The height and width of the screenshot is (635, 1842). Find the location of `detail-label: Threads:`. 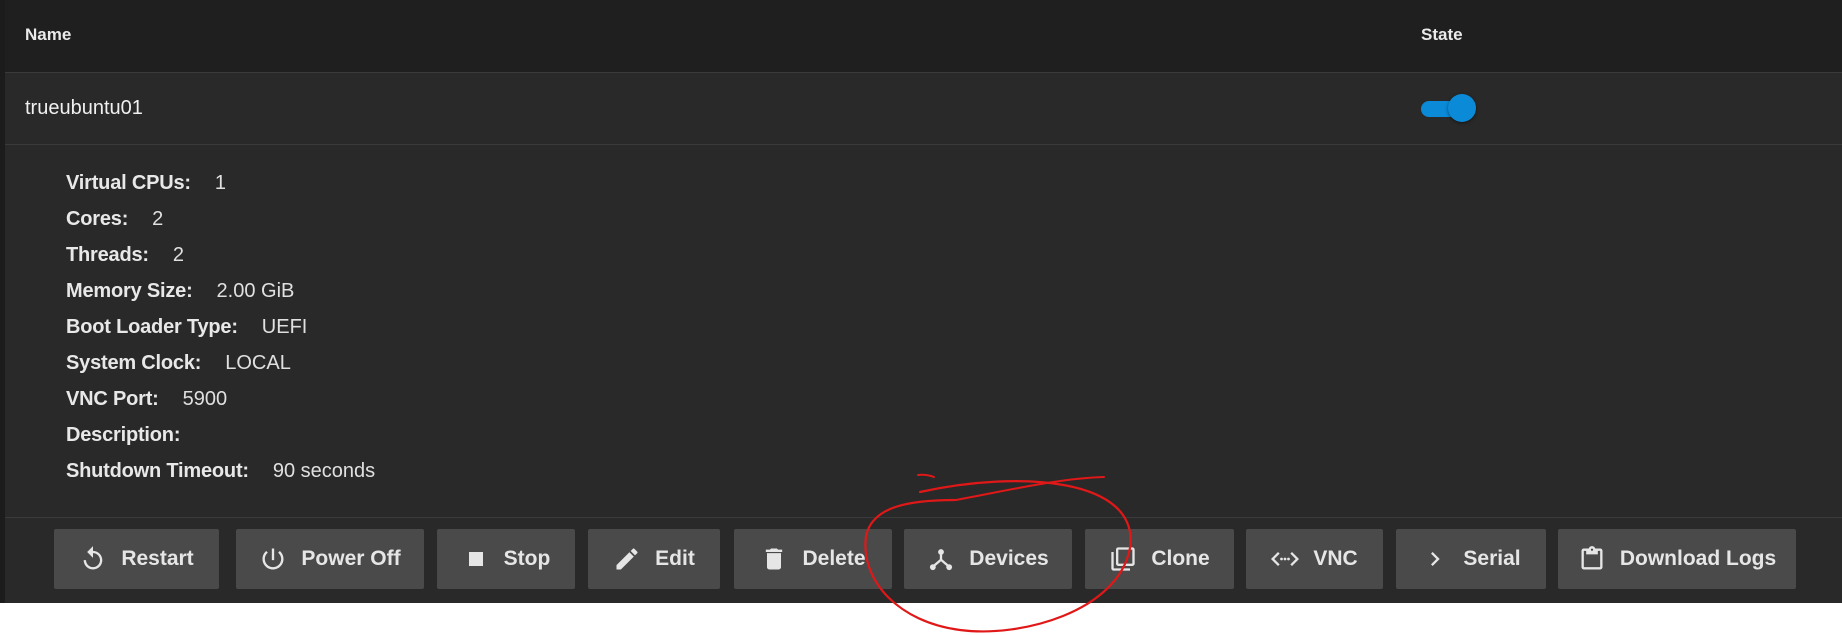

detail-label: Threads: is located at coordinates (107, 255).